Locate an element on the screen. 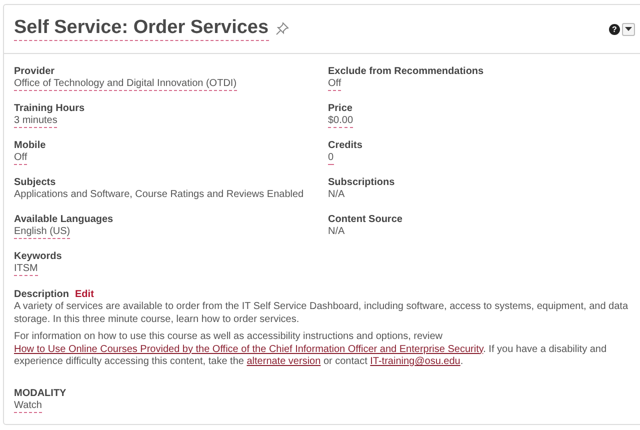 The image size is (640, 430). field-label: Keywords is located at coordinates (38, 256).